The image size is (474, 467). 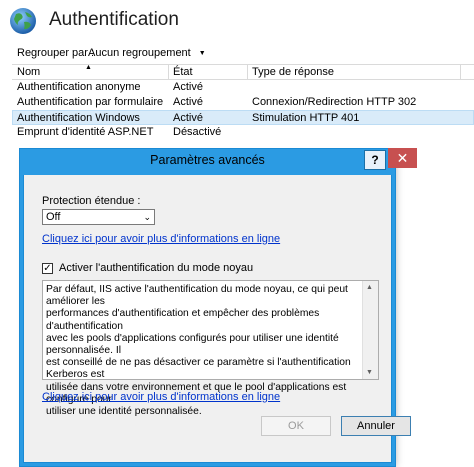 I want to click on kernel-mode-checkbox: ✓, so click(x=47, y=268).